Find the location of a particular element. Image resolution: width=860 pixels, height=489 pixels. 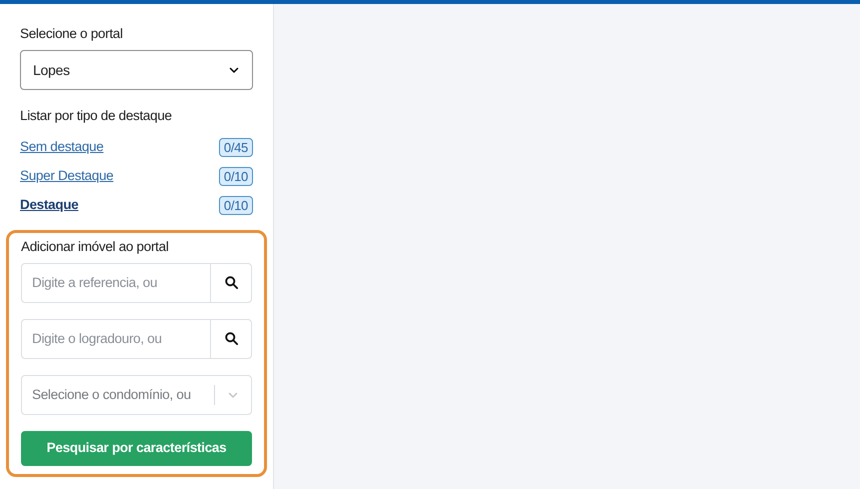

count-badge: 0/45 is located at coordinates (235, 147).